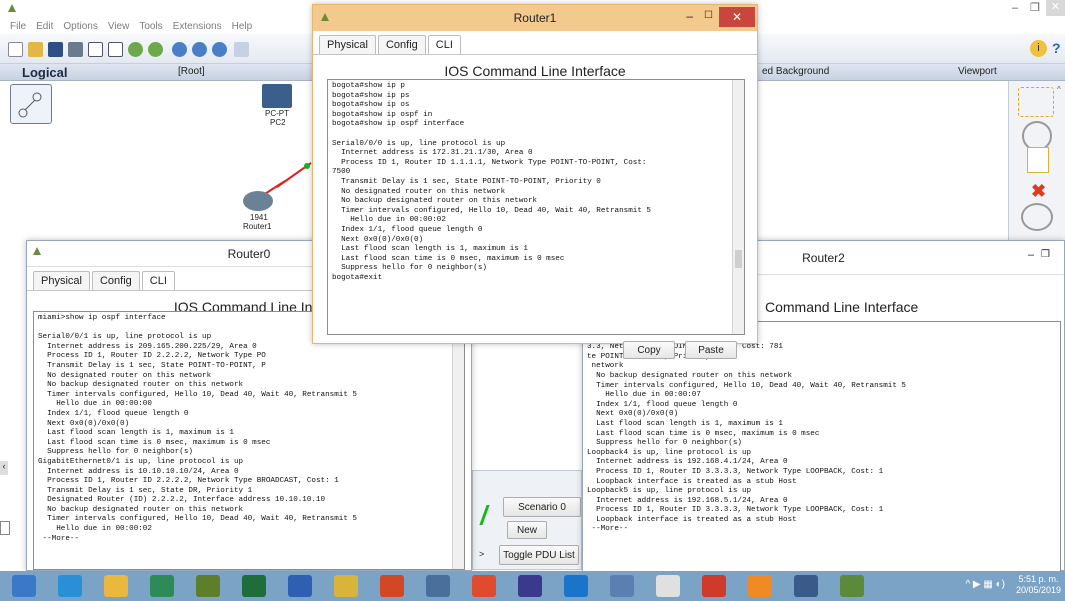 The height and width of the screenshot is (601, 1065). Describe the element at coordinates (481, 554) in the screenshot. I see `expand-arrow-icon: >` at that location.